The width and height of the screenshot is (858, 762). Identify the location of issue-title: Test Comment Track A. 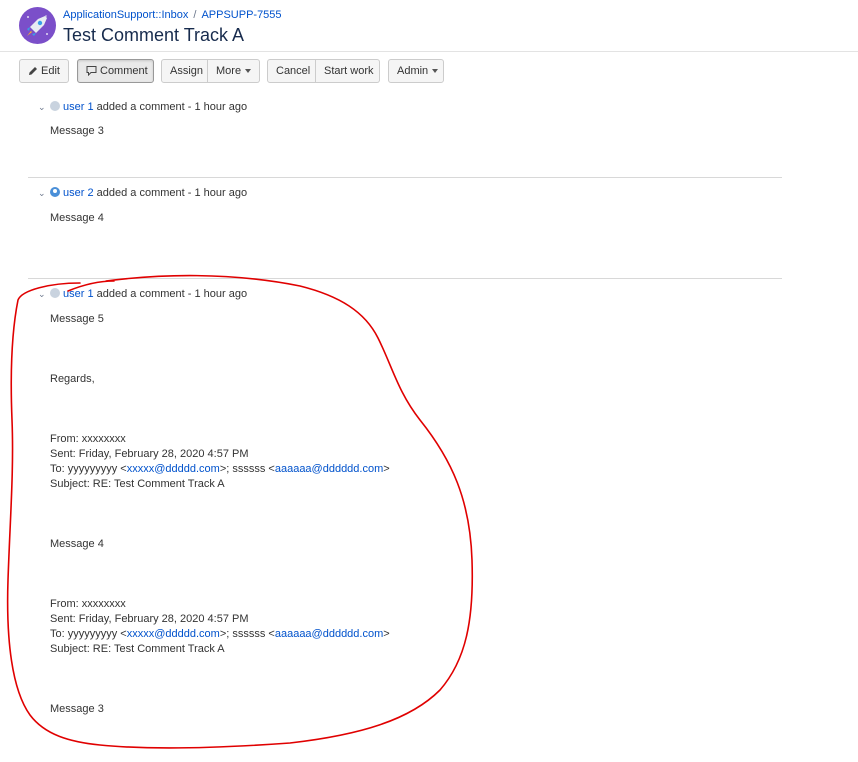
(154, 35).